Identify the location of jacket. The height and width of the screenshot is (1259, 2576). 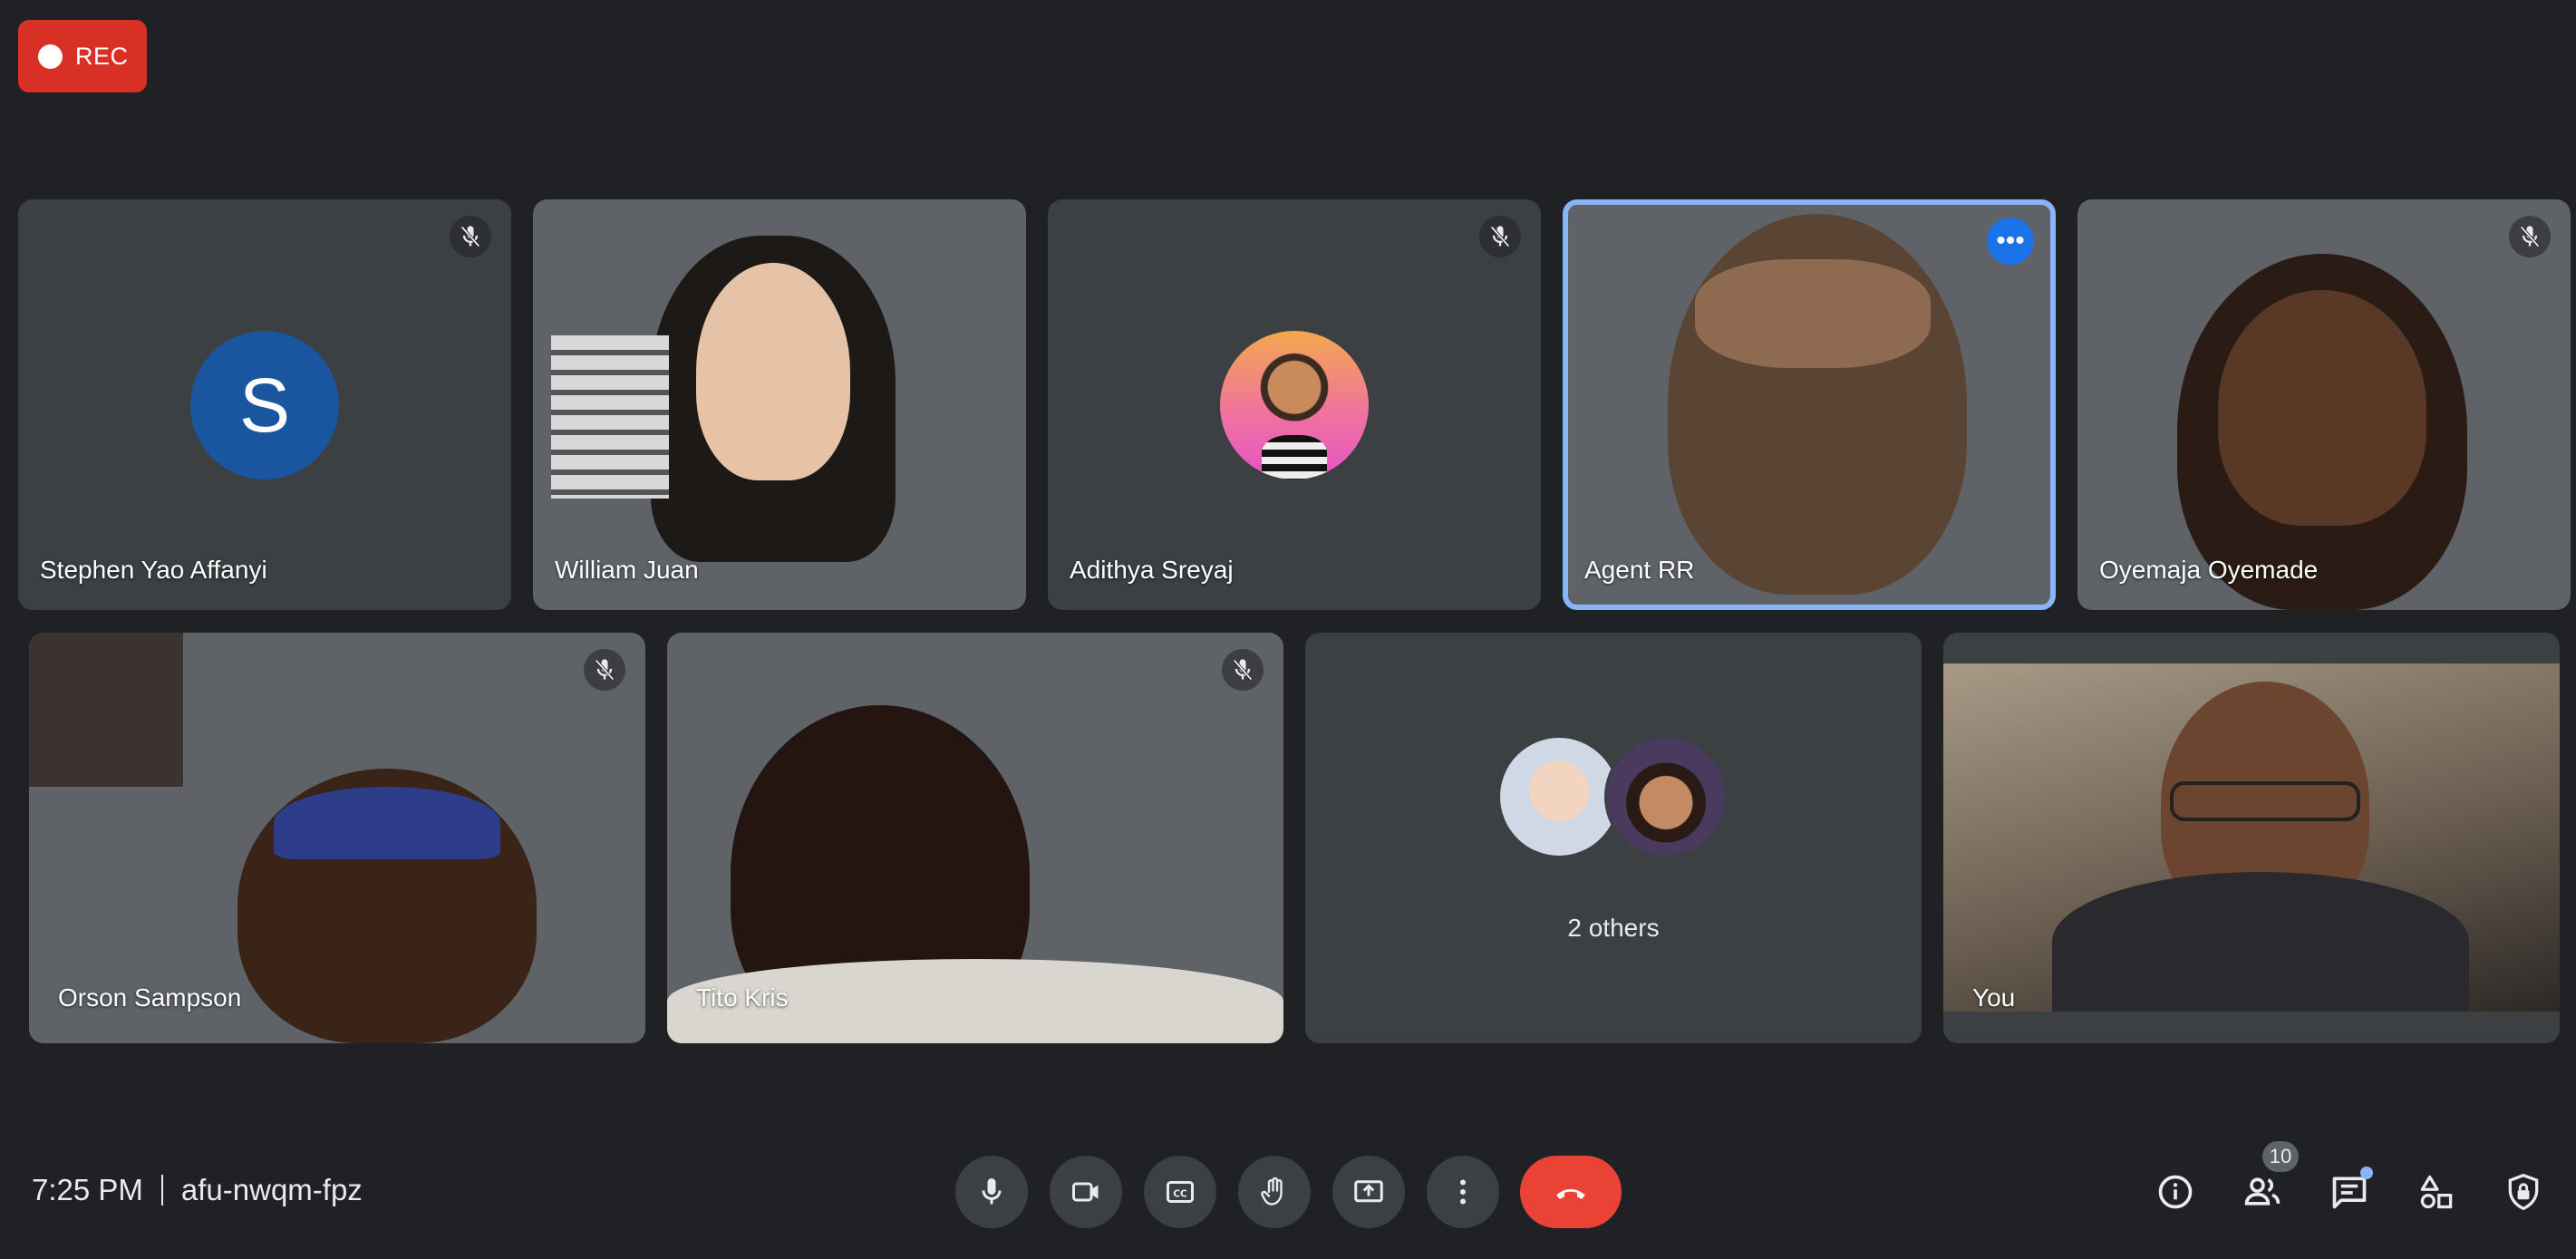
(2260, 942).